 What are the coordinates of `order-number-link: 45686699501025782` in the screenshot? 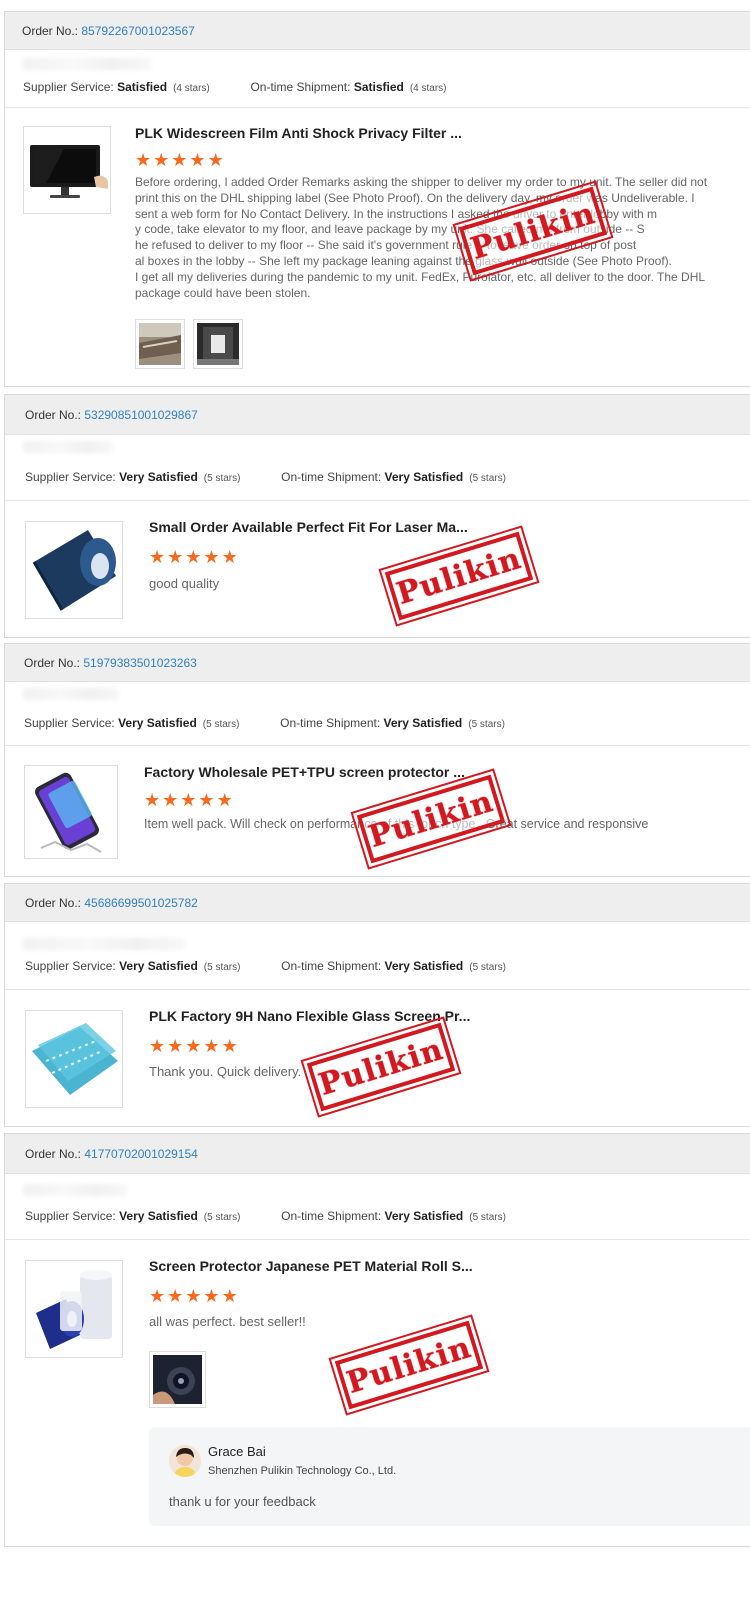 It's located at (140, 903).